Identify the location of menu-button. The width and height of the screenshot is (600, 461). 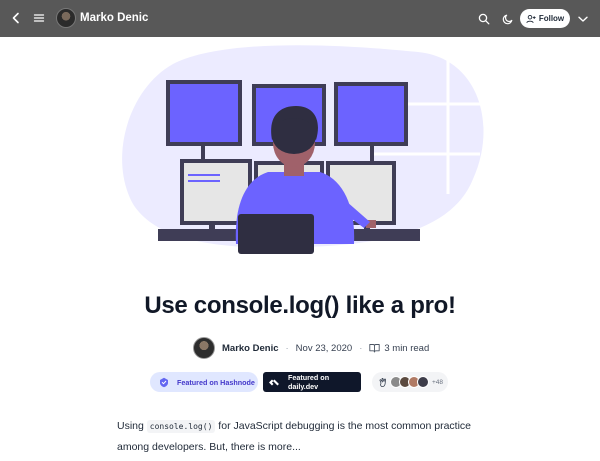
(39, 18).